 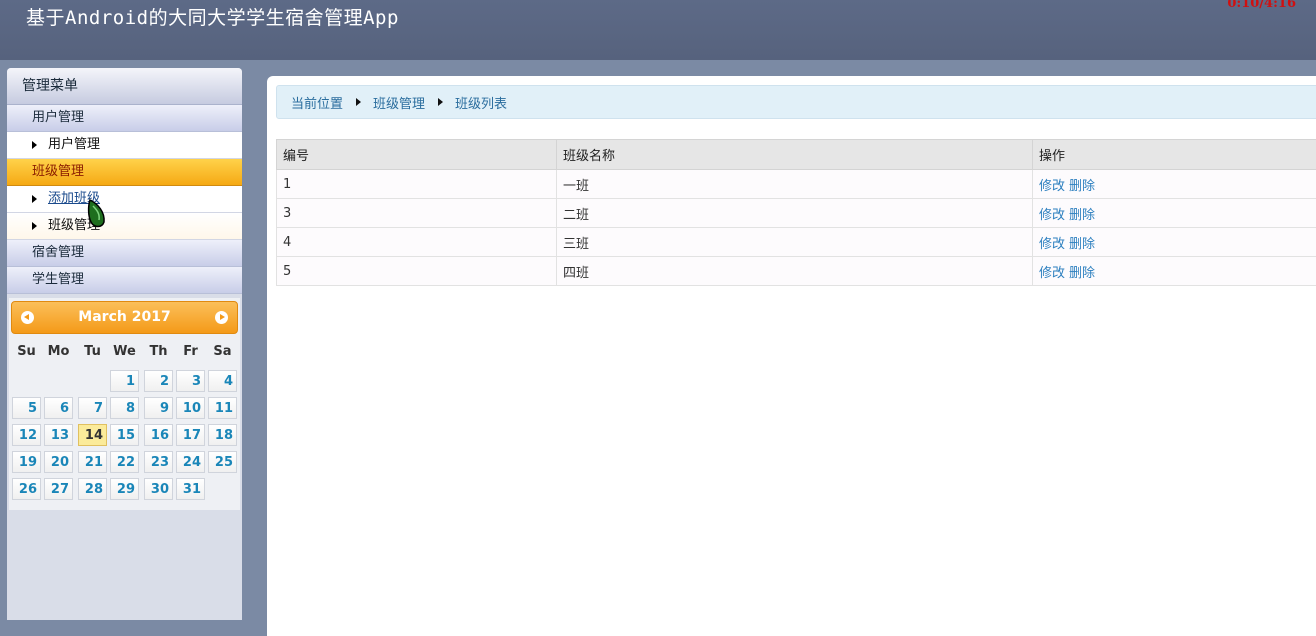 I want to click on calendar-day: 25, so click(x=222, y=462).